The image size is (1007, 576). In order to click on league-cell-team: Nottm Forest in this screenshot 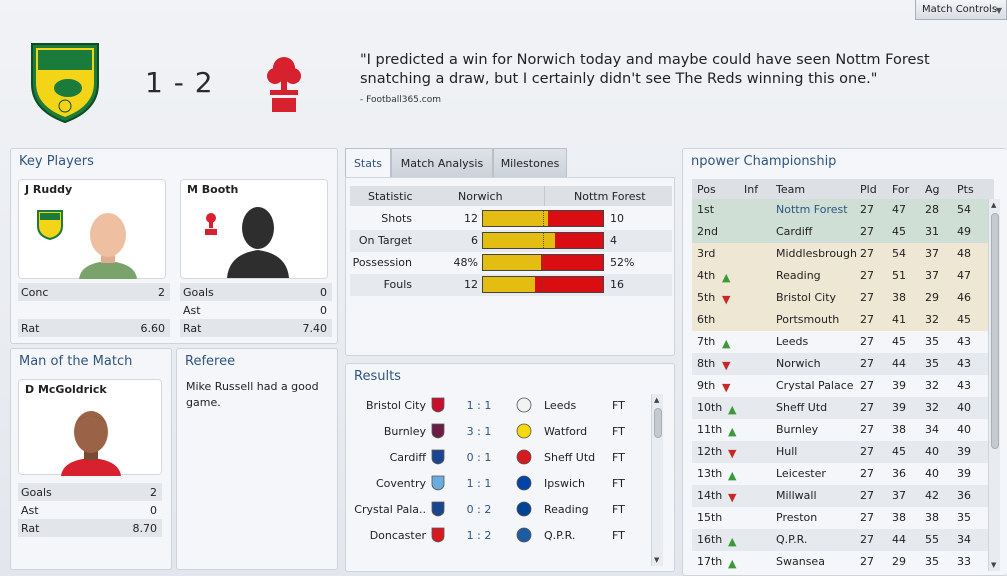, I will do `click(812, 209)`.